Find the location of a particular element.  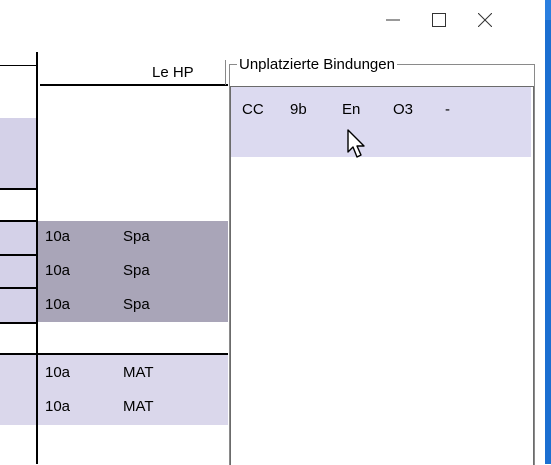

list-item is located at coordinates (381, 122).